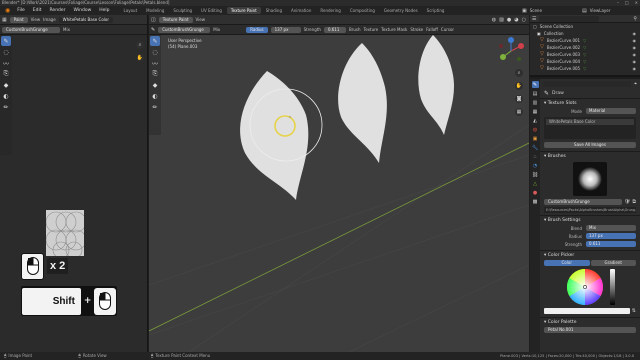  Describe the element at coordinates (36, 19) in the screenshot. I see `image-view-menu: View` at that location.